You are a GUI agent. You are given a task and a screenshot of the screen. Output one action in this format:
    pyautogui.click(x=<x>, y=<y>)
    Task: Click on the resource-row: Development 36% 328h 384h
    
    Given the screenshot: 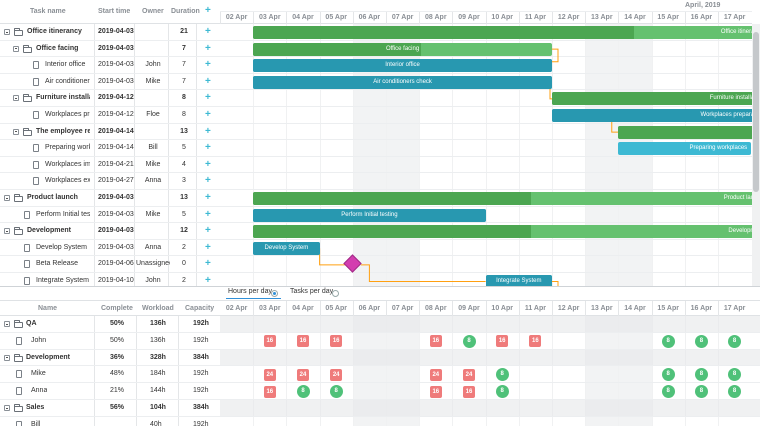 What is the action you would take?
    pyautogui.click(x=110, y=358)
    